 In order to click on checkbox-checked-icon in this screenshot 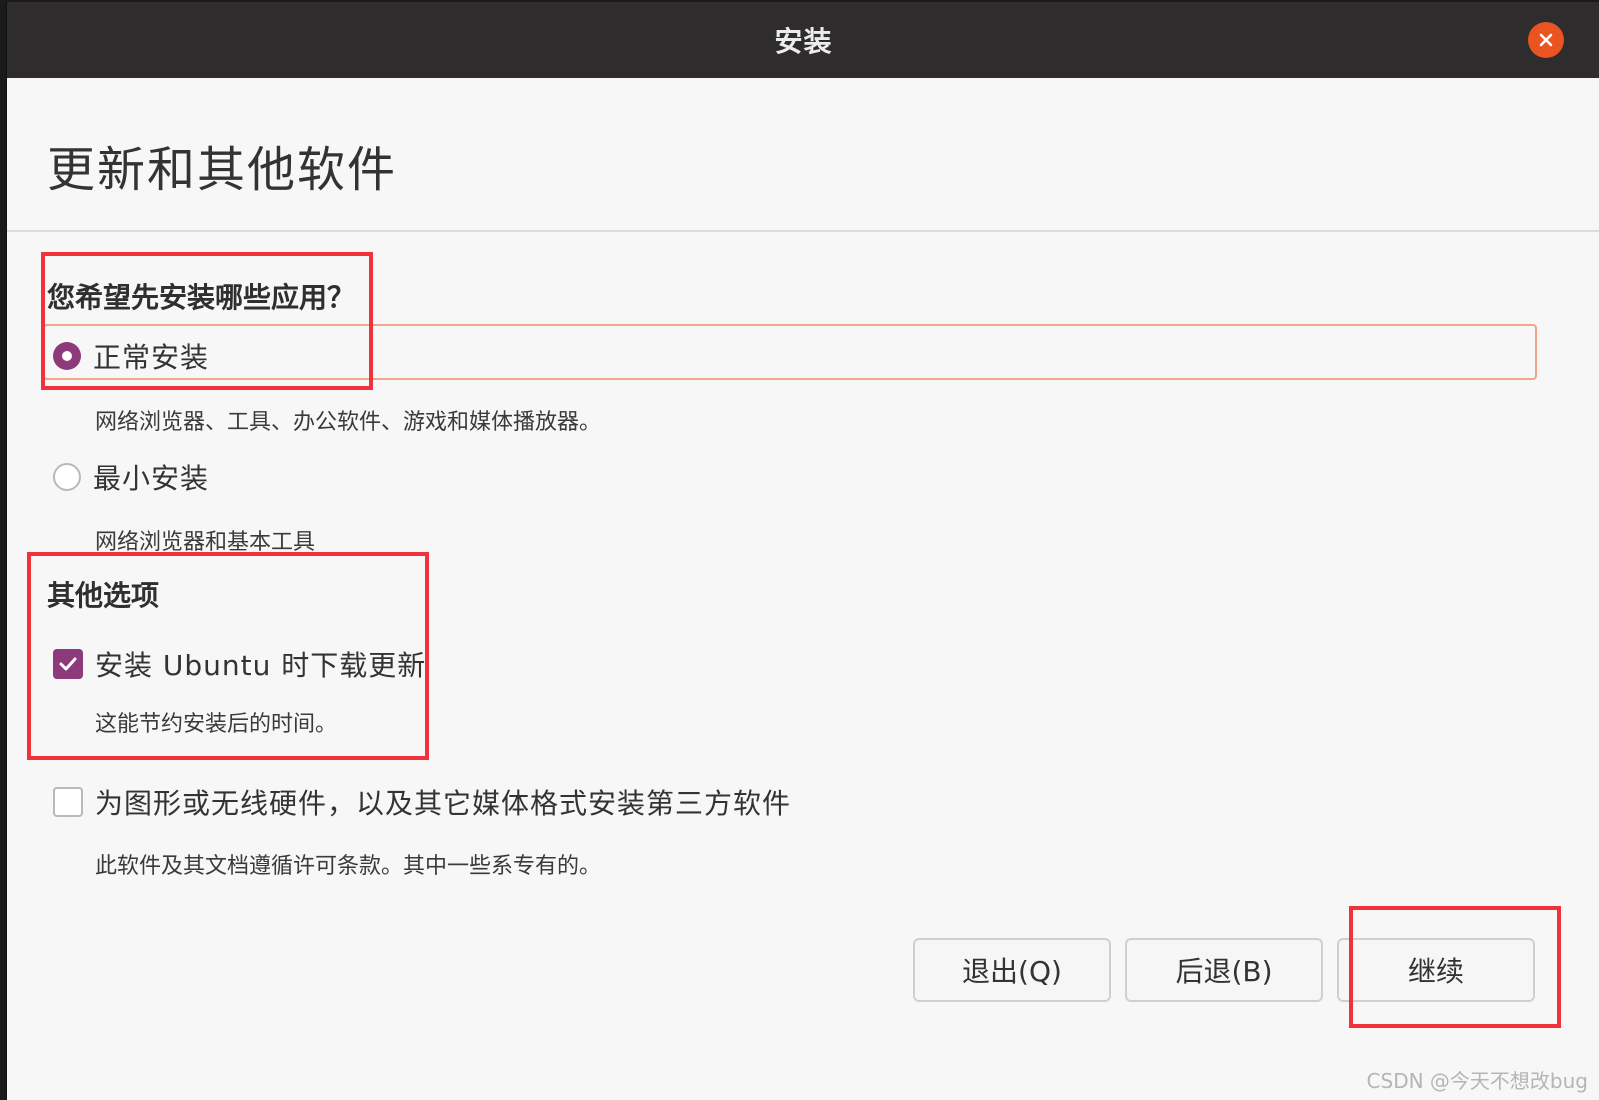, I will do `click(68, 664)`.